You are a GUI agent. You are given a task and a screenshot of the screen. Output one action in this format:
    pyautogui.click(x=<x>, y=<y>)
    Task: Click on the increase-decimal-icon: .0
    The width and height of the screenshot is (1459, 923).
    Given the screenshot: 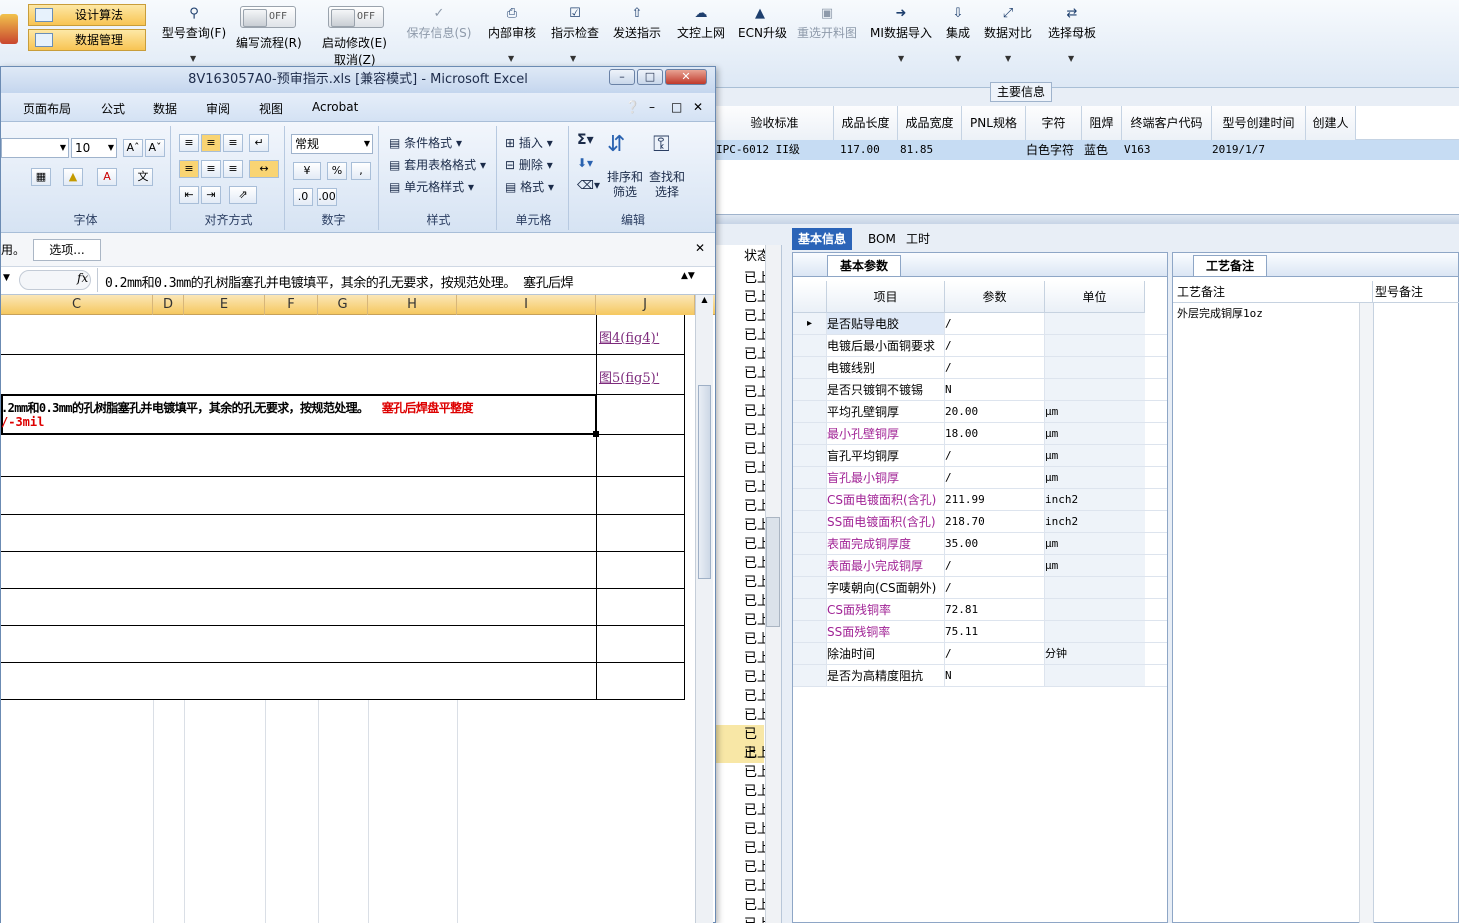 What is the action you would take?
    pyautogui.click(x=303, y=197)
    